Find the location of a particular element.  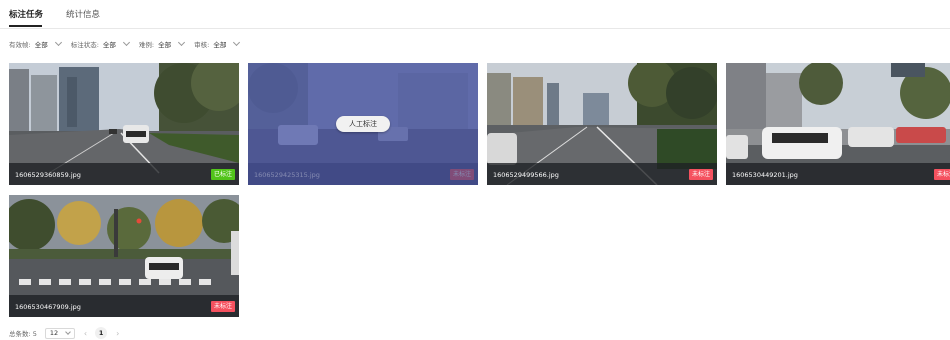

filter-hard-example: 难例: 全部 is located at coordinates (162, 43).